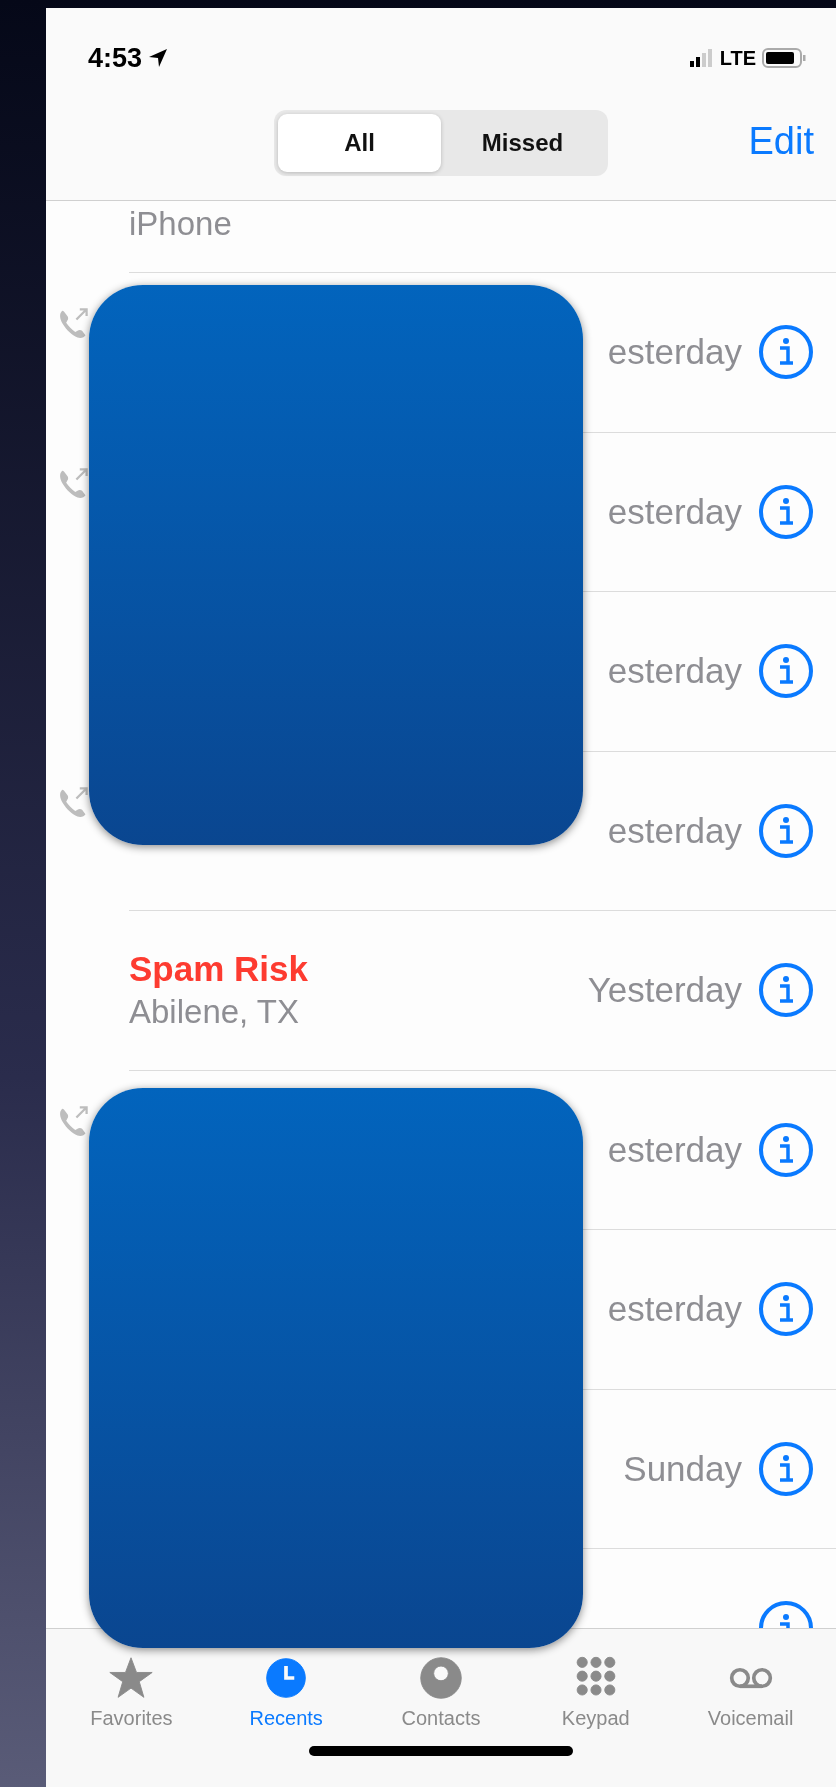  I want to click on clock-time: 4:53, so click(115, 58).